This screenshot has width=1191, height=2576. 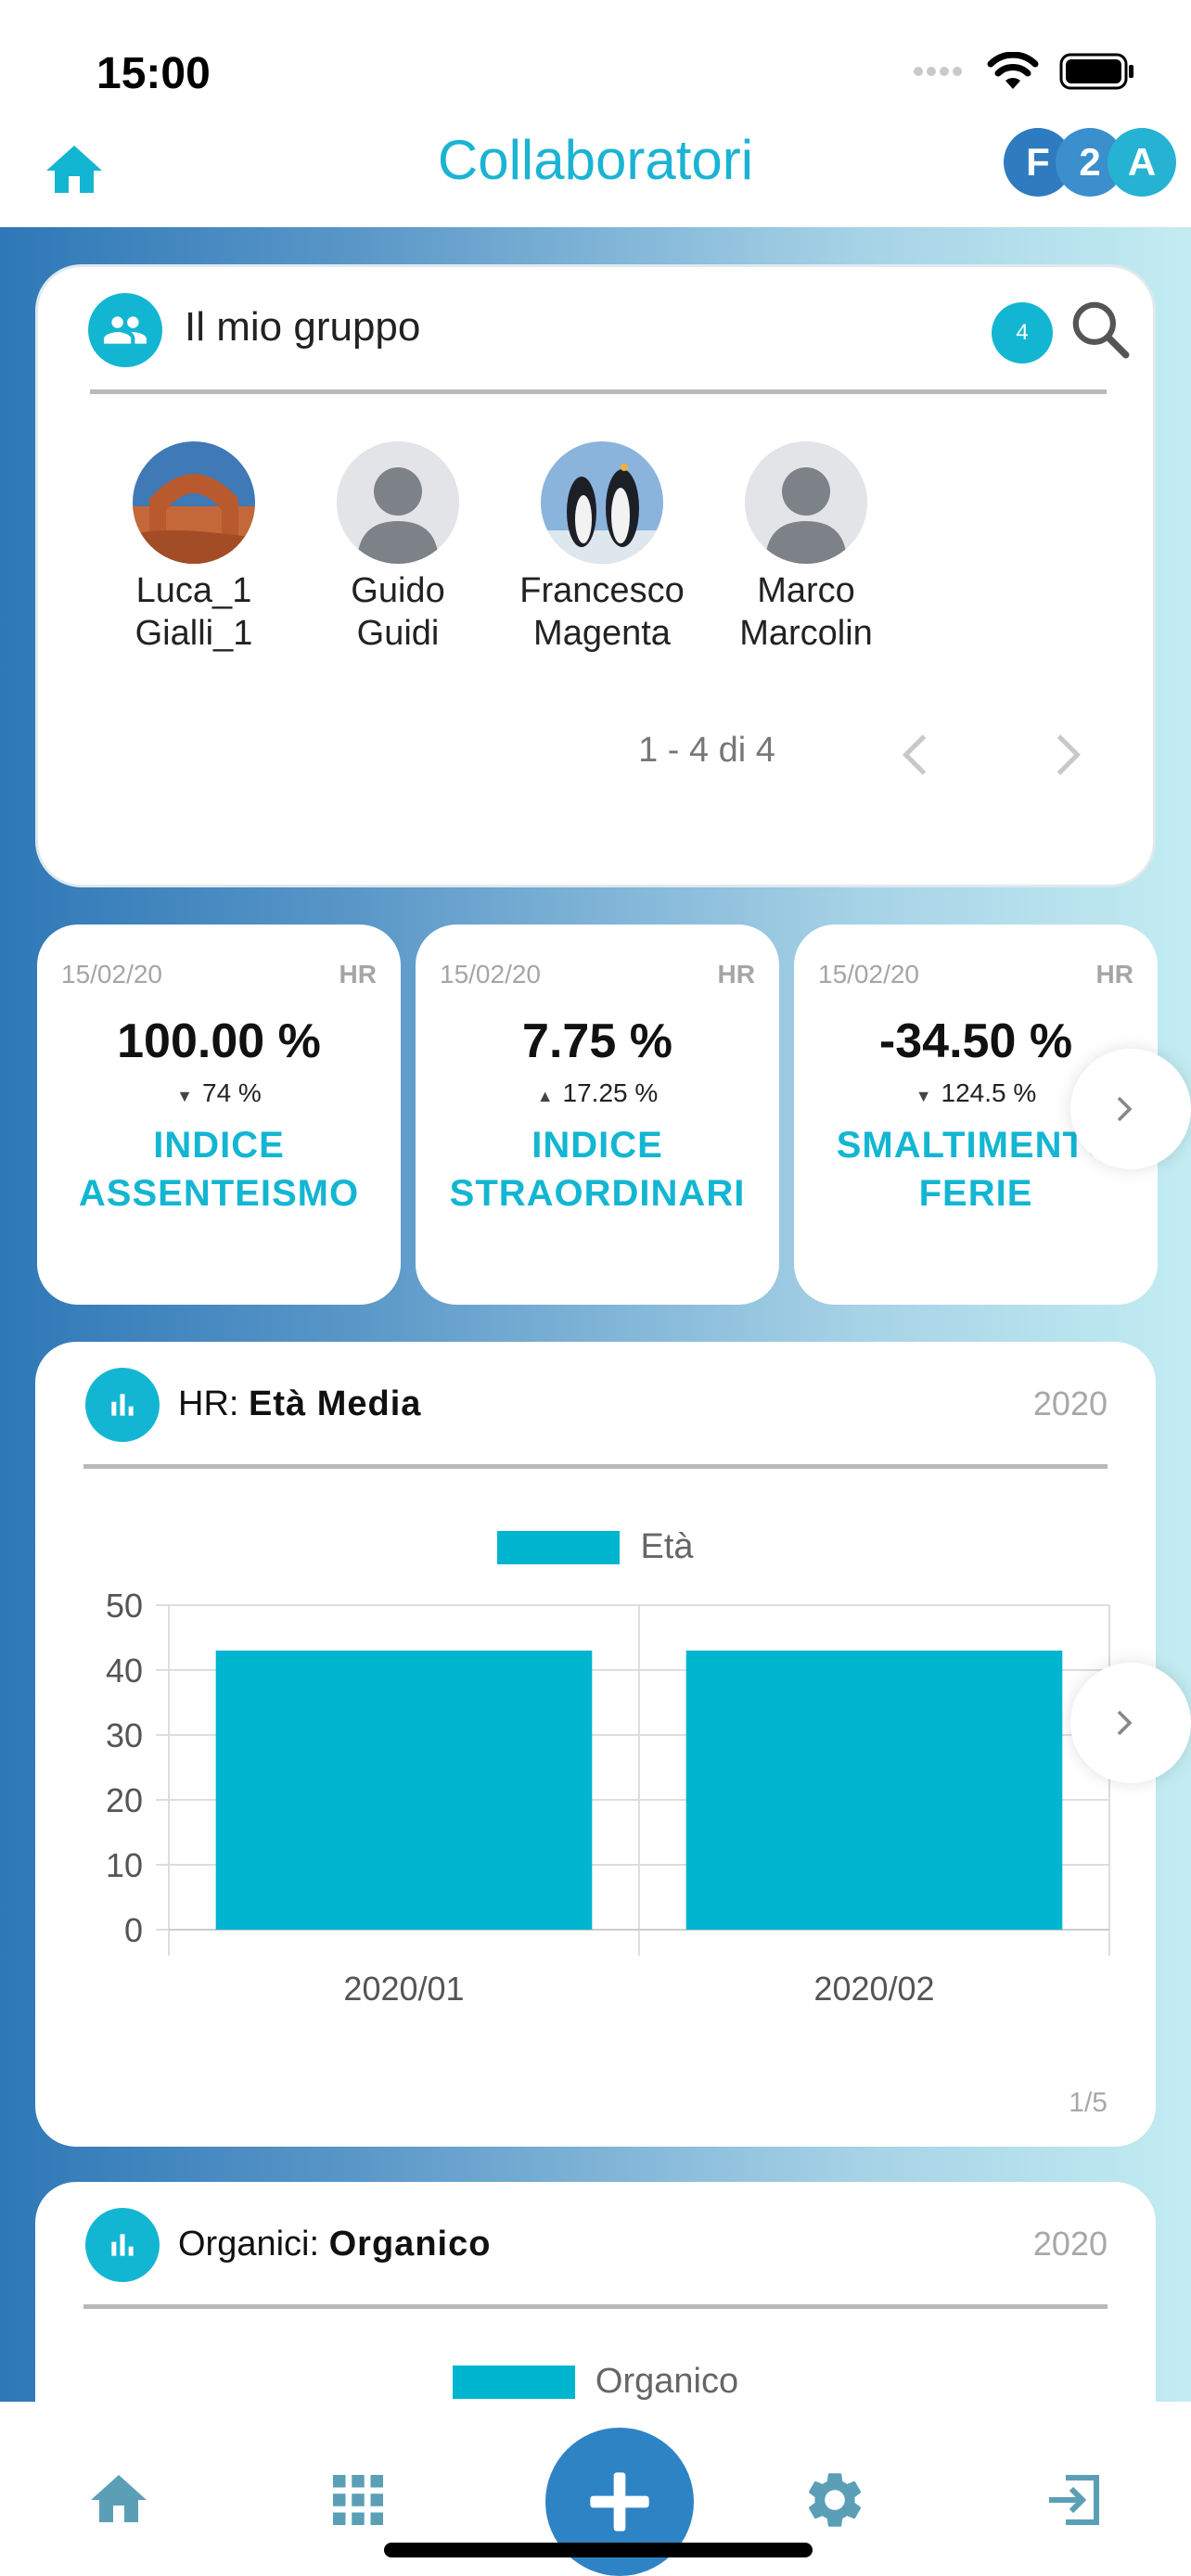 I want to click on wifi-icon, so click(x=1013, y=71).